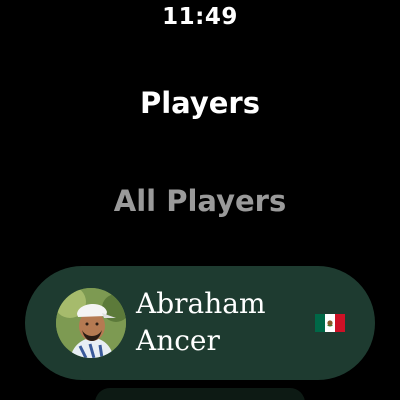 The height and width of the screenshot is (400, 400). Describe the element at coordinates (199, 103) in the screenshot. I see `page-title: Players` at that location.